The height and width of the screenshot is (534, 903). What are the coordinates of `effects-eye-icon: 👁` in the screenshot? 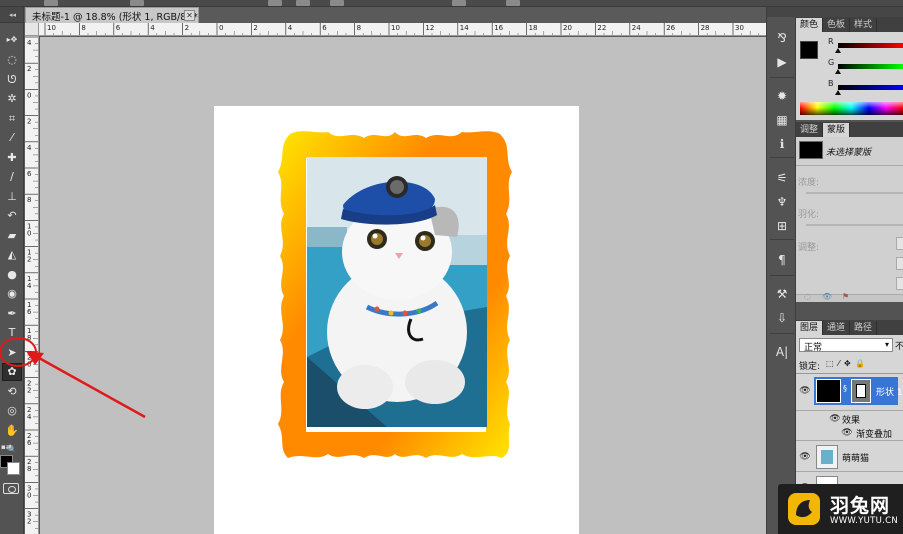 It's located at (835, 419).